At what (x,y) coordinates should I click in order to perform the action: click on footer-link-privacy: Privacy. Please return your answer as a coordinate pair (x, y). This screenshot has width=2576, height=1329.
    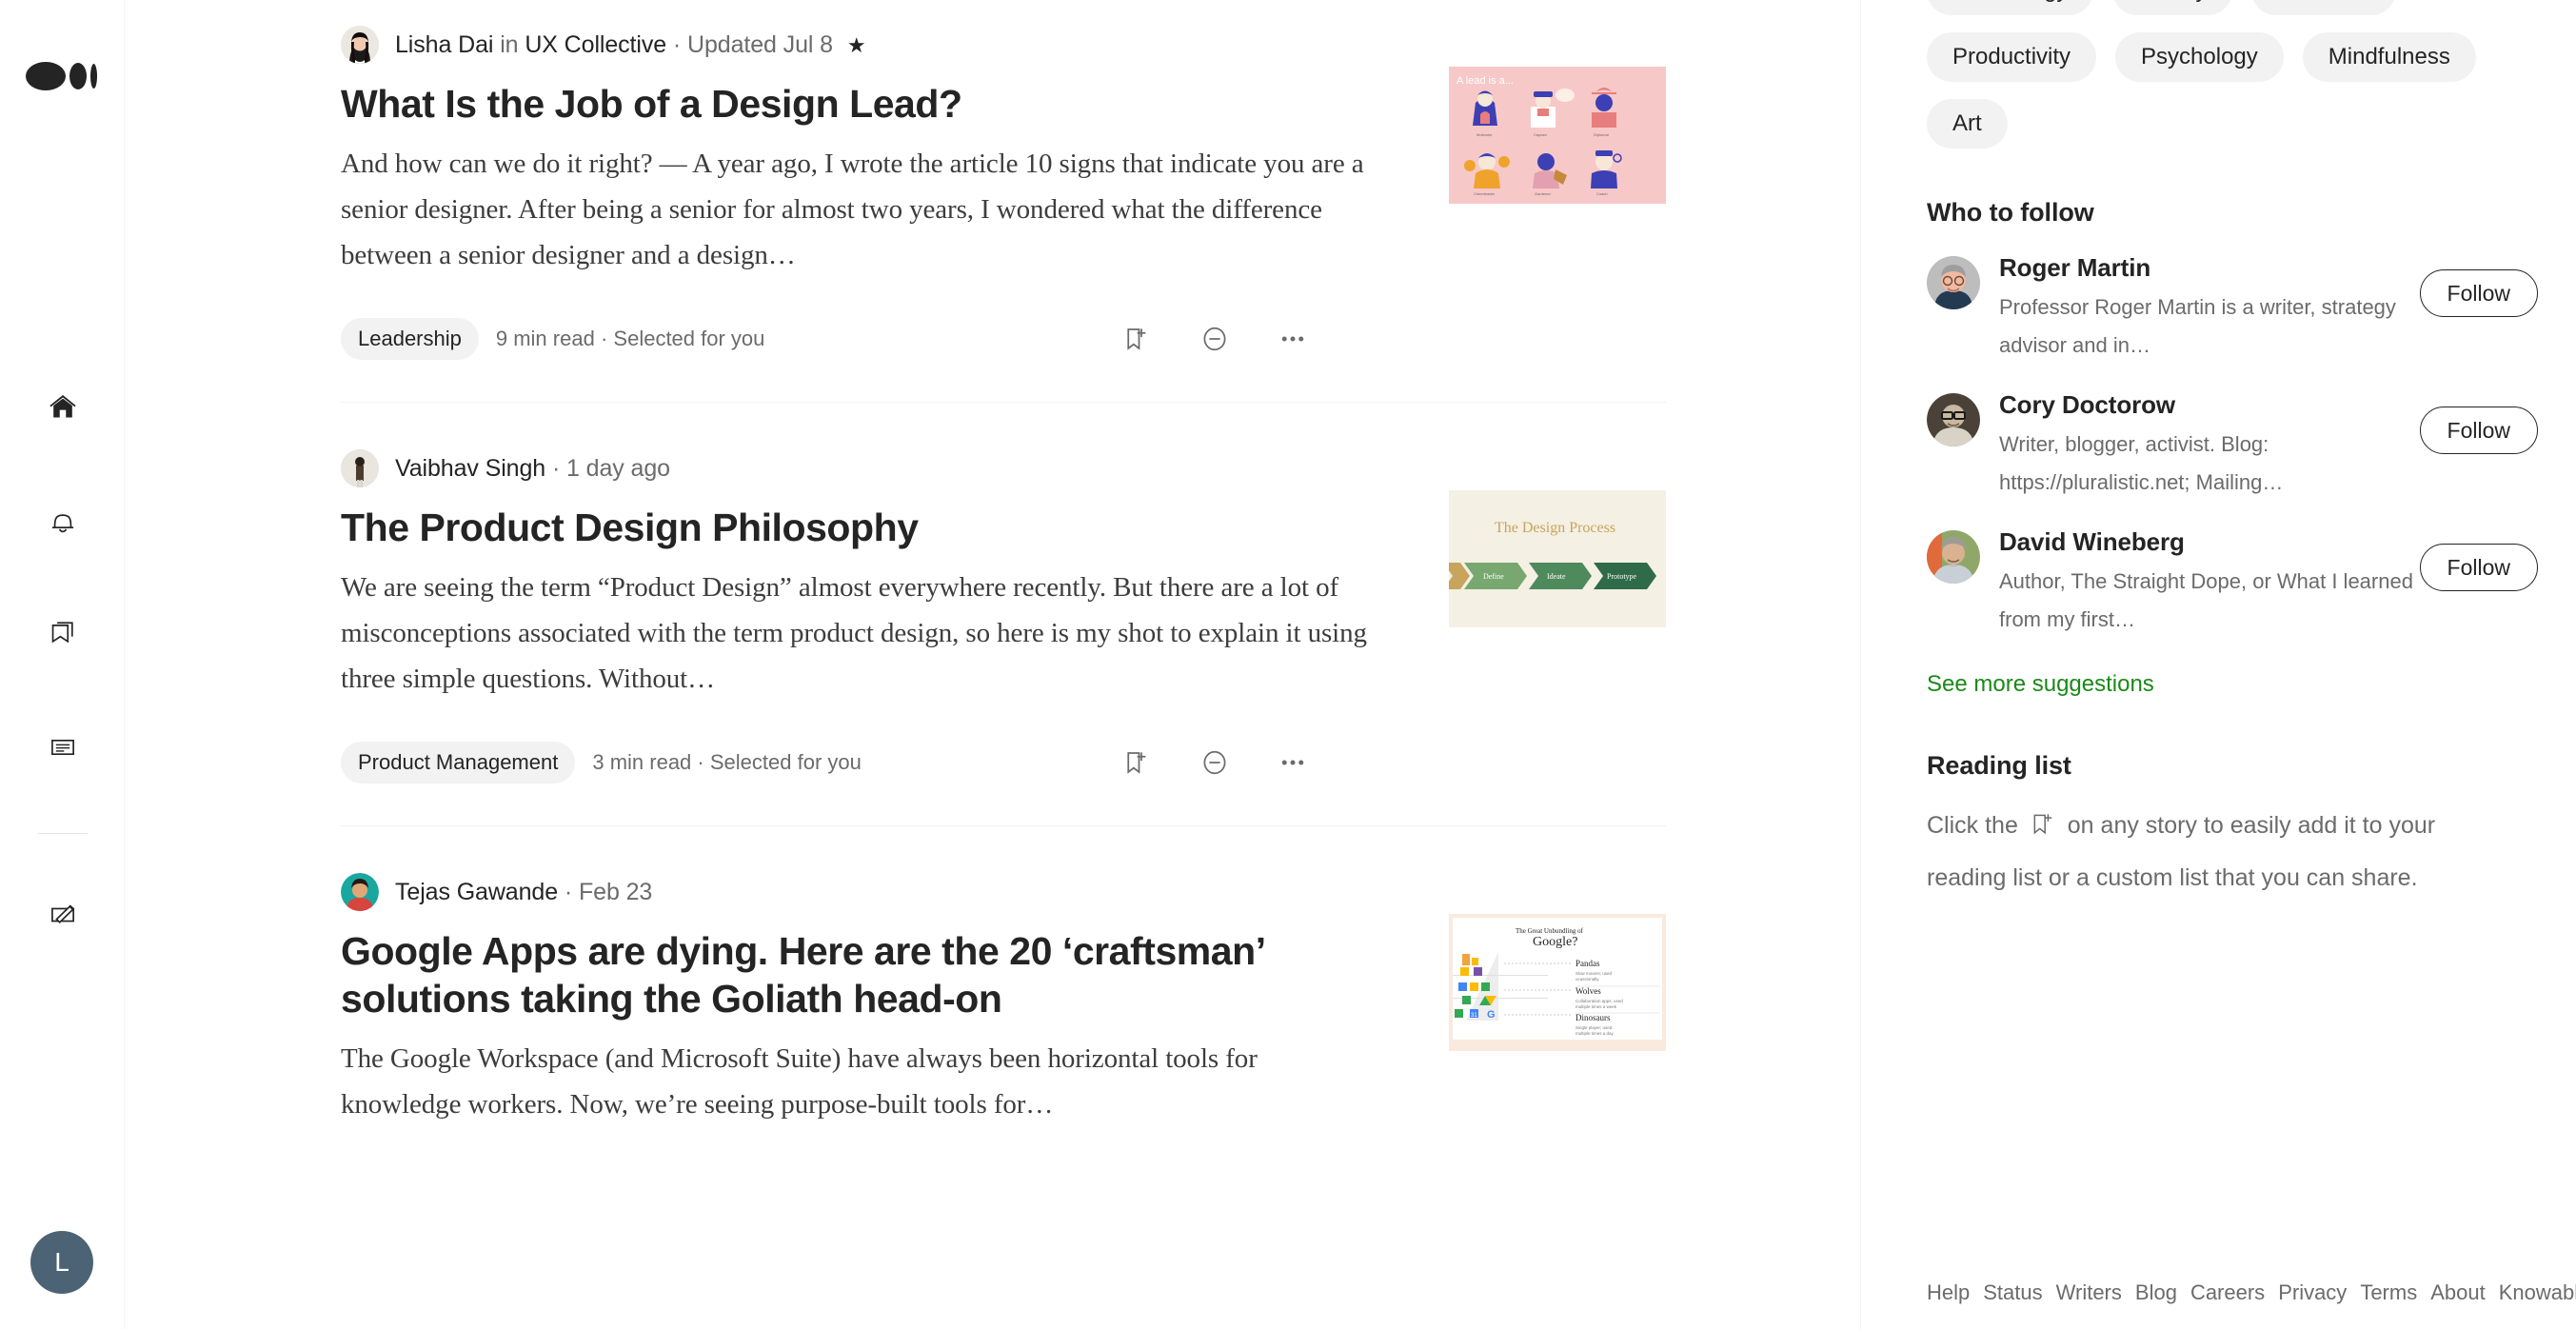
    Looking at the image, I should click on (2312, 1292).